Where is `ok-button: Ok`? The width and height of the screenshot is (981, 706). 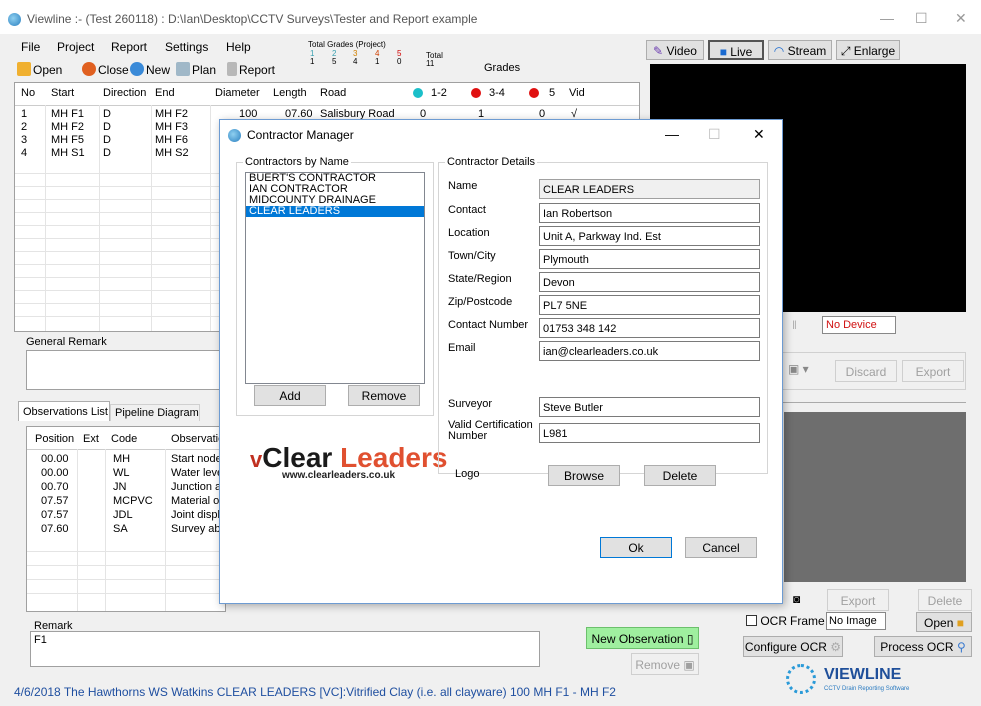 ok-button: Ok is located at coordinates (636, 547).